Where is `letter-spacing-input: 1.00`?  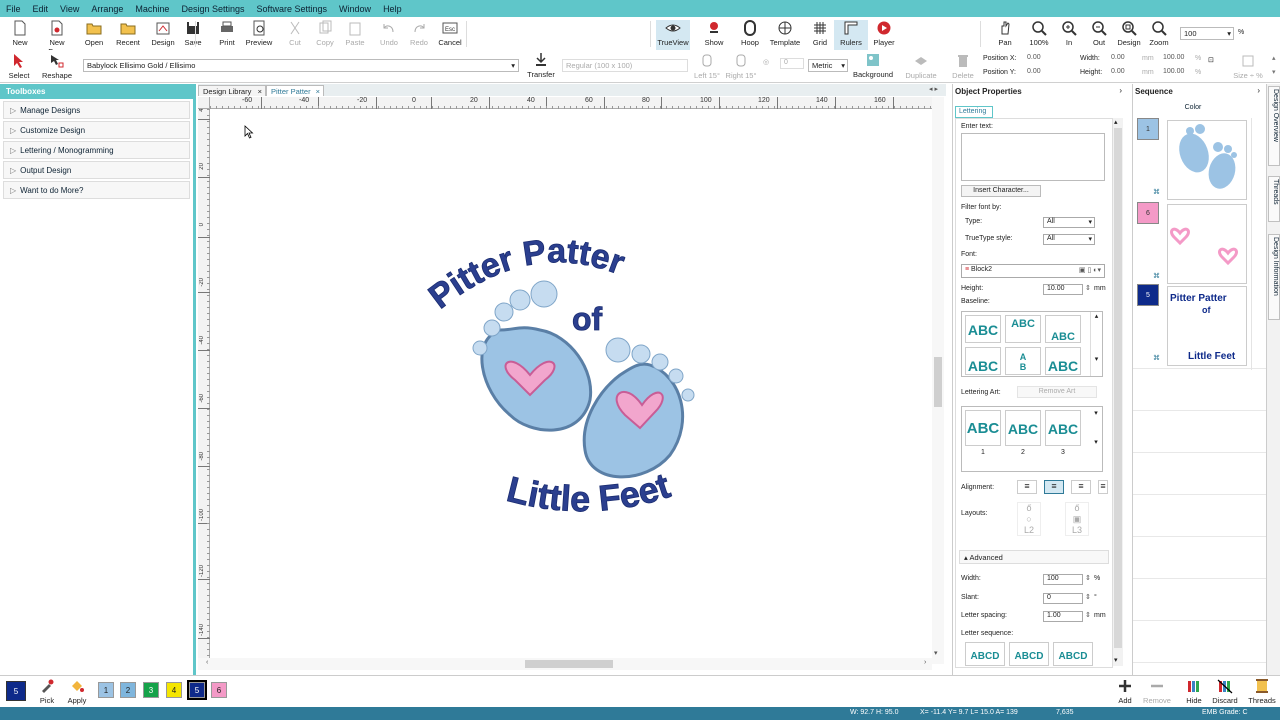
letter-spacing-input: 1.00 is located at coordinates (1063, 616).